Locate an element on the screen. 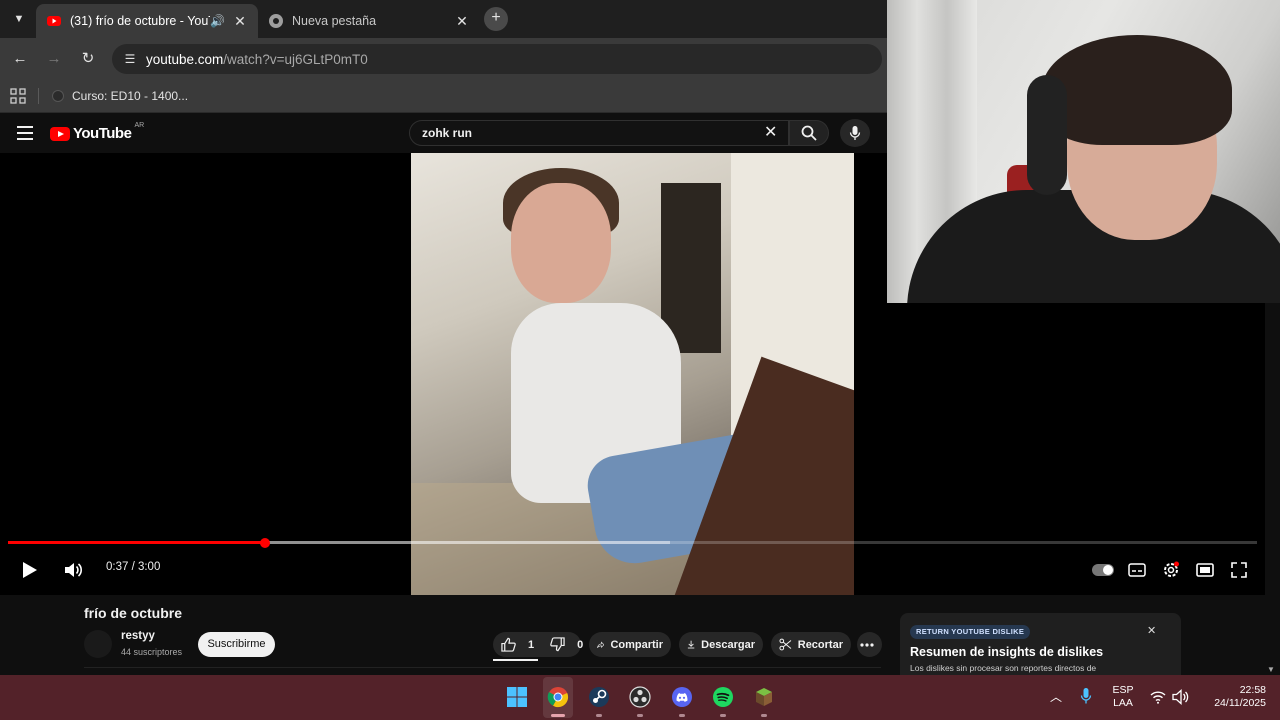  menu-icon is located at coordinates (25, 133).